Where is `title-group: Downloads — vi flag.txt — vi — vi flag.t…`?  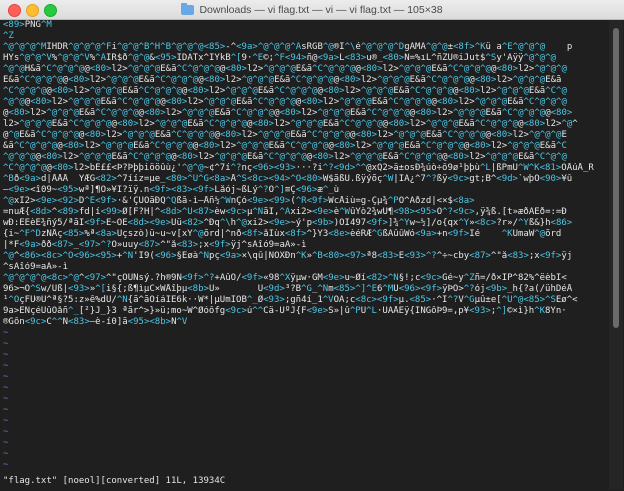 title-group: Downloads — vi flag.txt — vi — vi flag.t… is located at coordinates (312, 9).